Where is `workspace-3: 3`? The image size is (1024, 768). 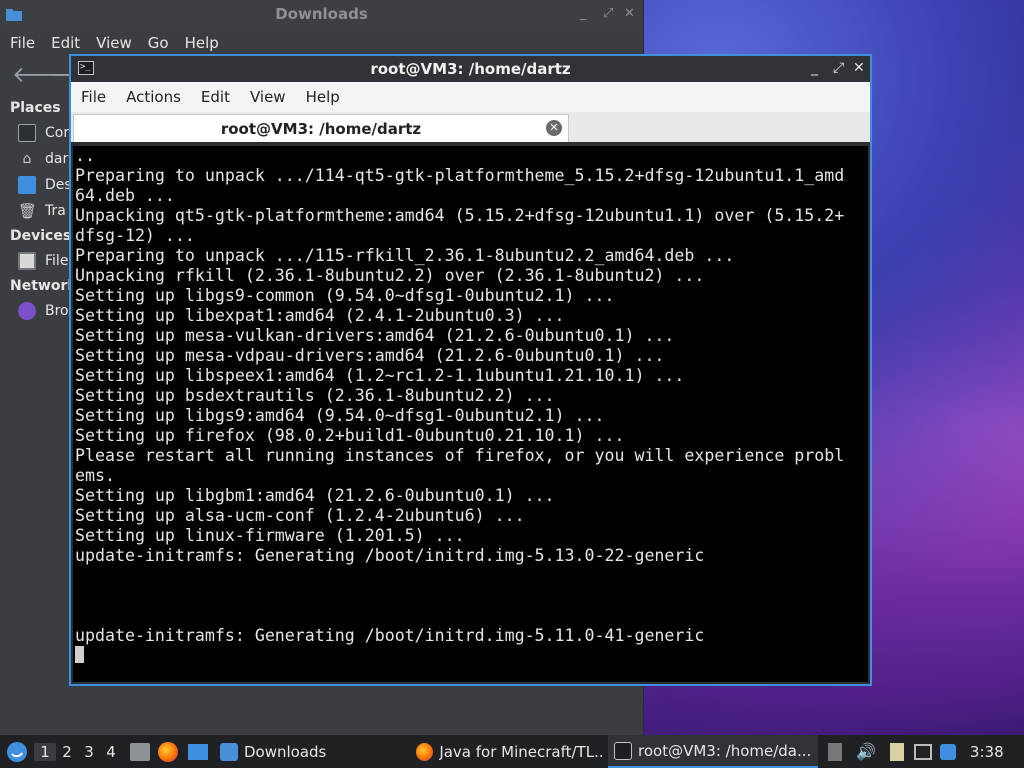
workspace-3: 3 is located at coordinates (89, 752).